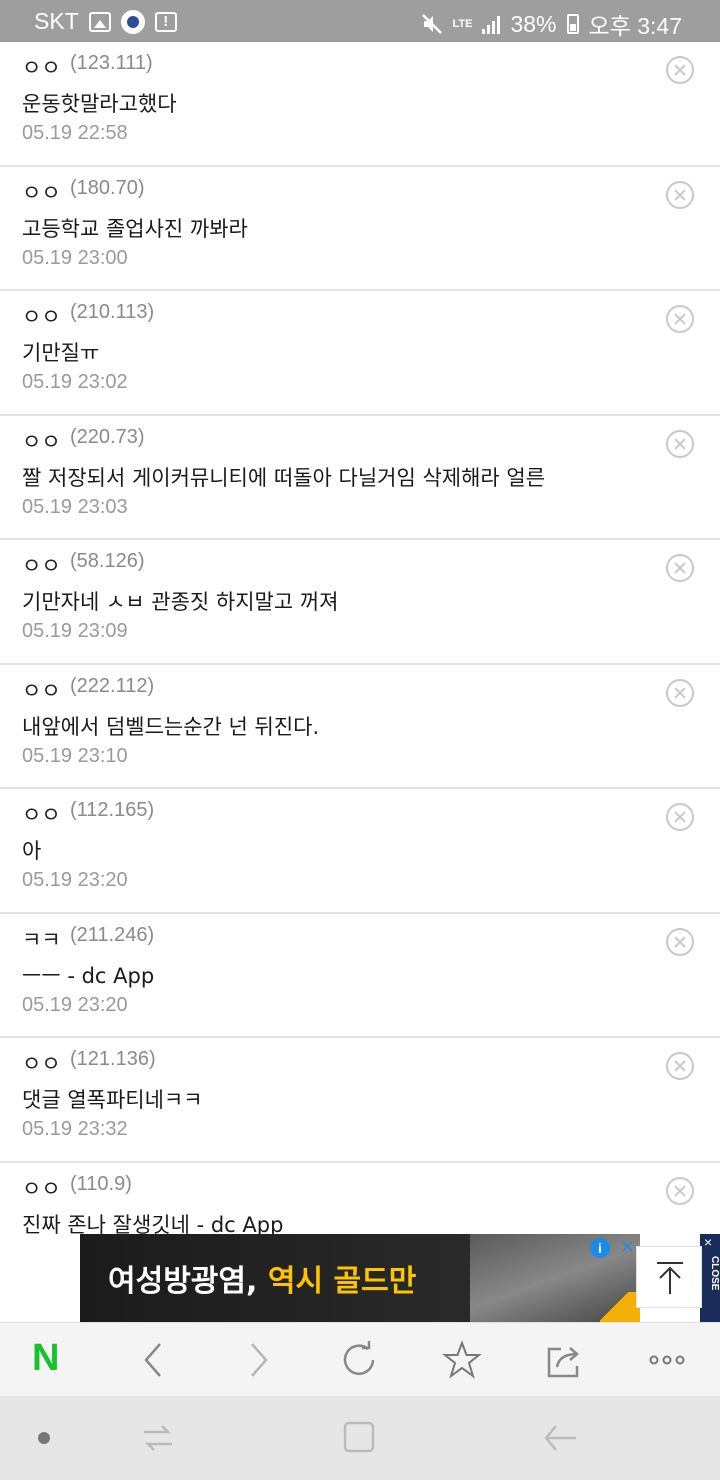 The image size is (720, 1480). I want to click on bookmark-button, so click(462, 1360).